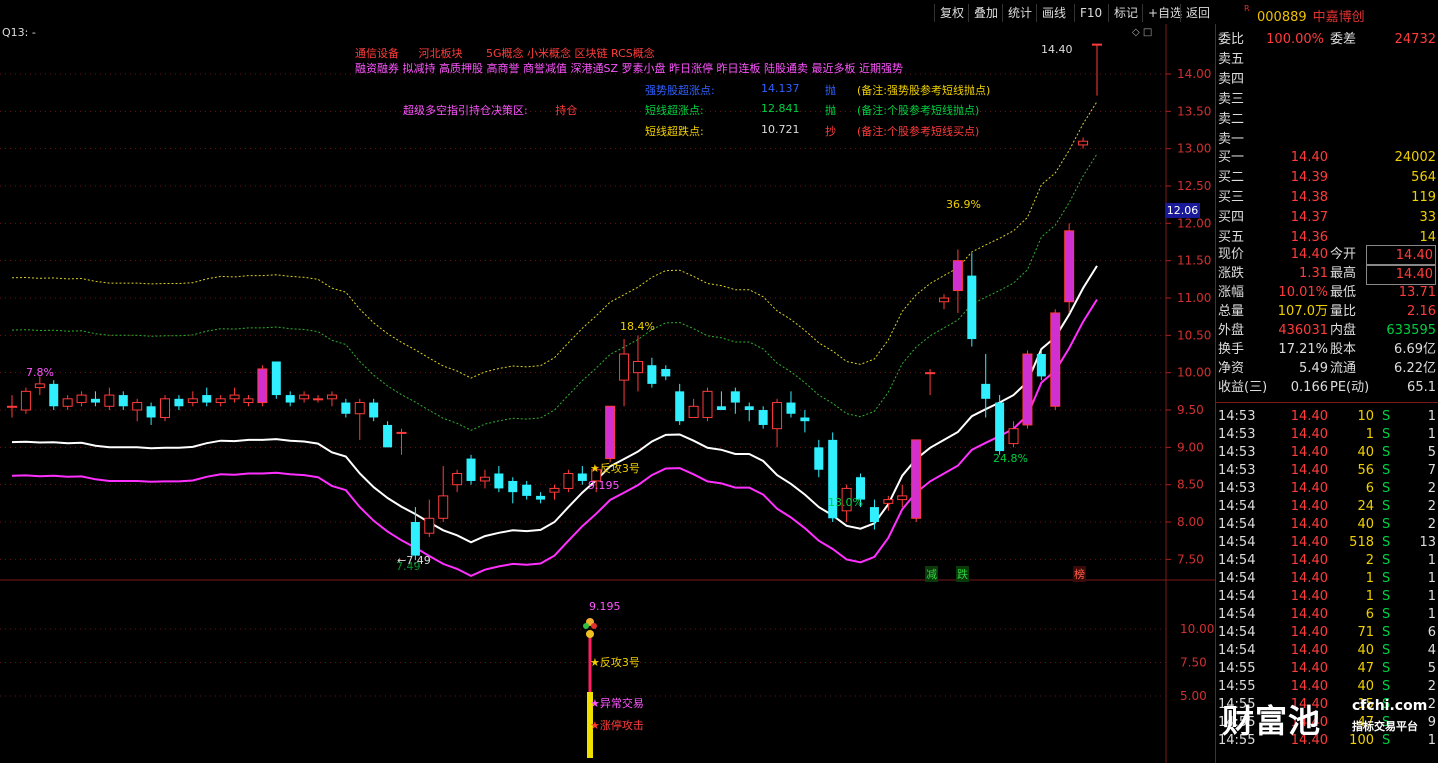  What do you see at coordinates (1327, 416) in the screenshot?
I see `tick-row: 14:53 14.40 10 S 1` at bounding box center [1327, 416].